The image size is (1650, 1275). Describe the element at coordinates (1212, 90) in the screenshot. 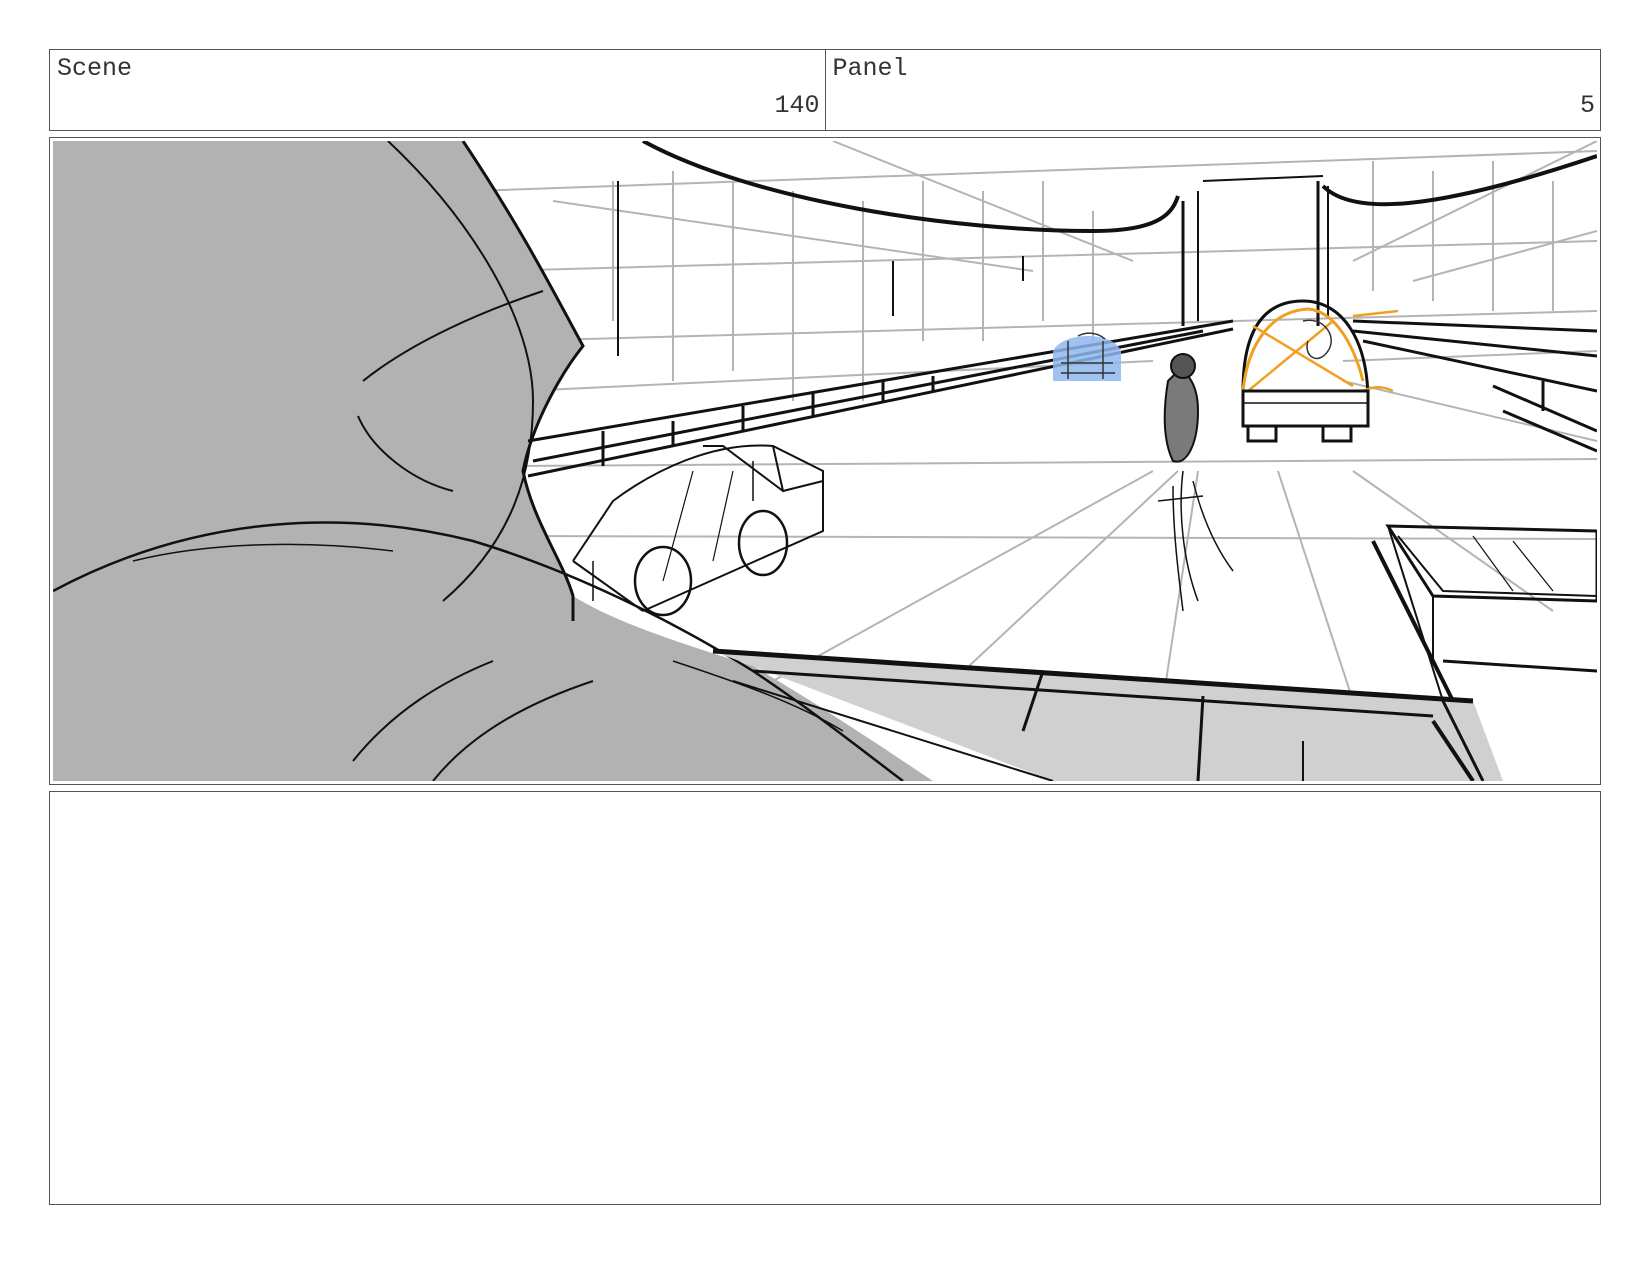

I see `panel-cell: Panel 5` at that location.